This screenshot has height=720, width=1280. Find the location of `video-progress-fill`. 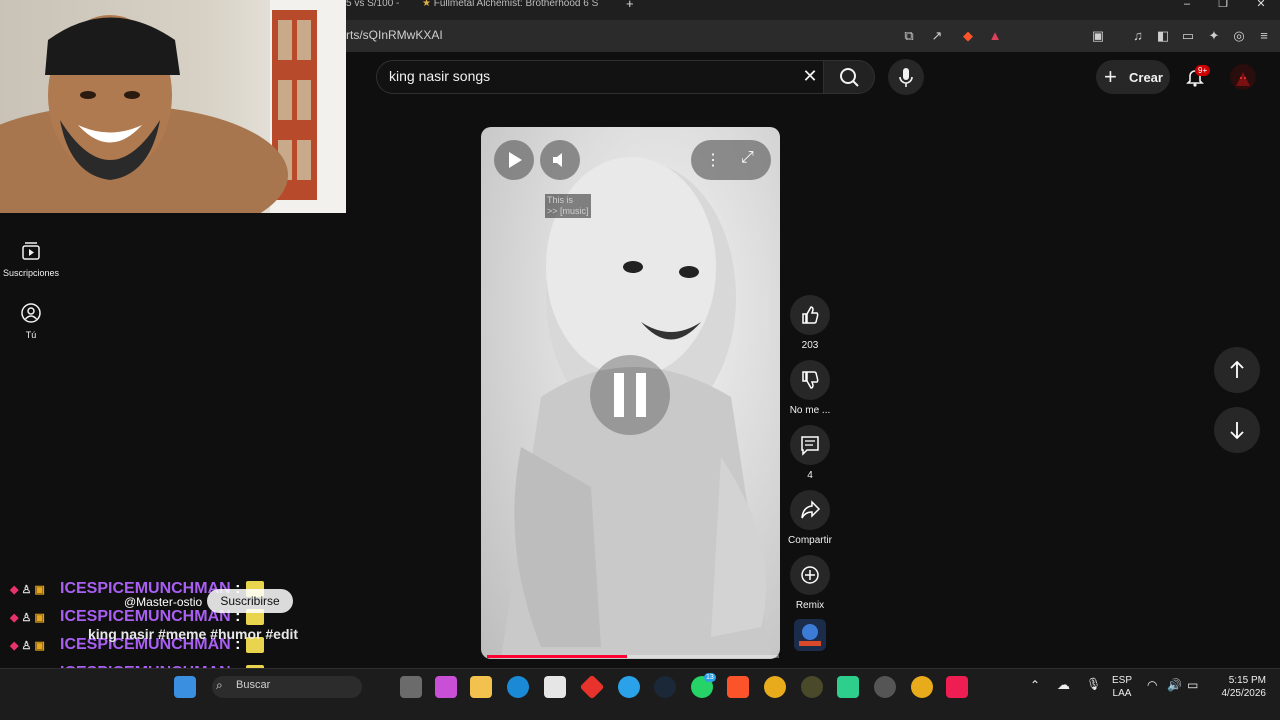

video-progress-fill is located at coordinates (557, 656).